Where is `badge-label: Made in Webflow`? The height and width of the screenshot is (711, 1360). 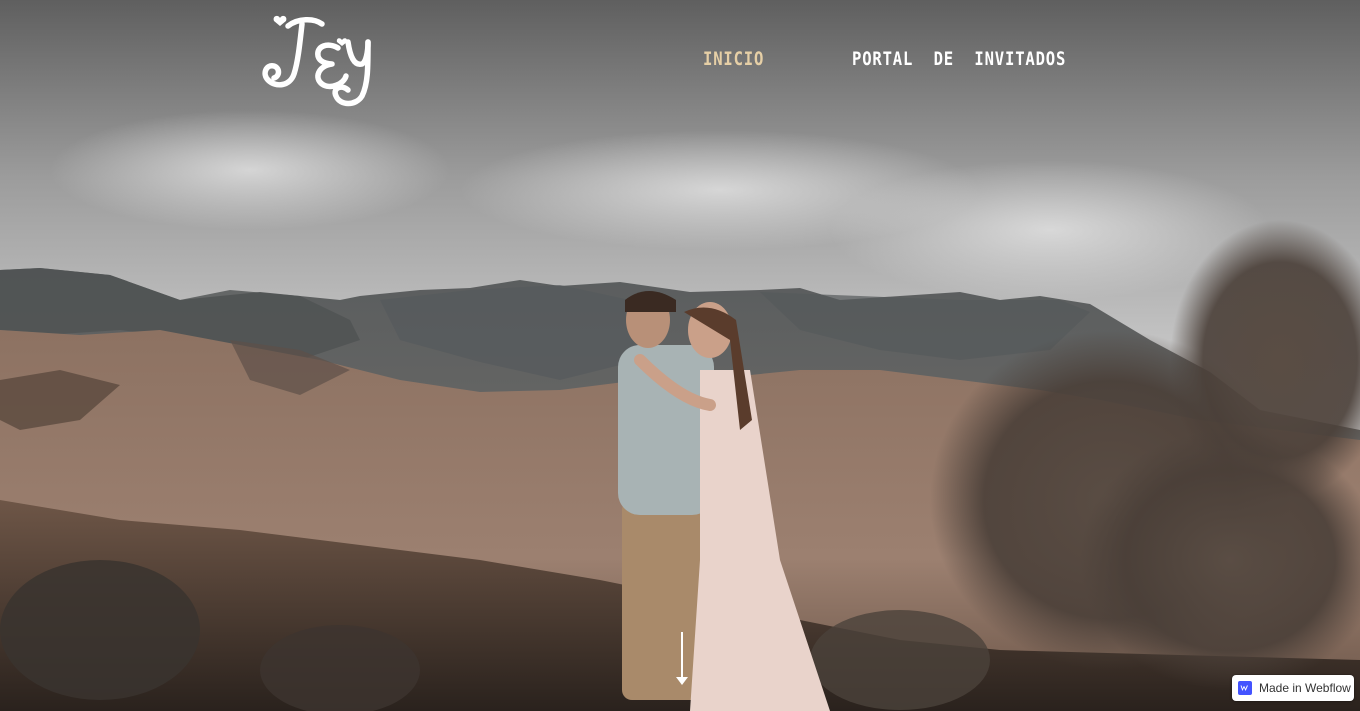
badge-label: Made in Webflow is located at coordinates (1305, 688).